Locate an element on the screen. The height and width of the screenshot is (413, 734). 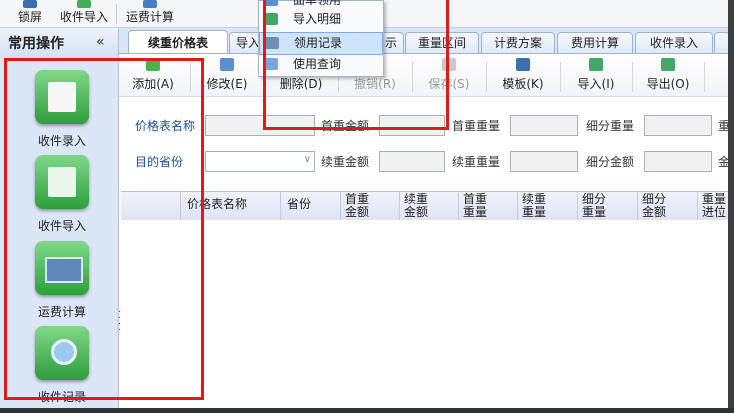
edit-button: 修改(E) is located at coordinates (227, 75).